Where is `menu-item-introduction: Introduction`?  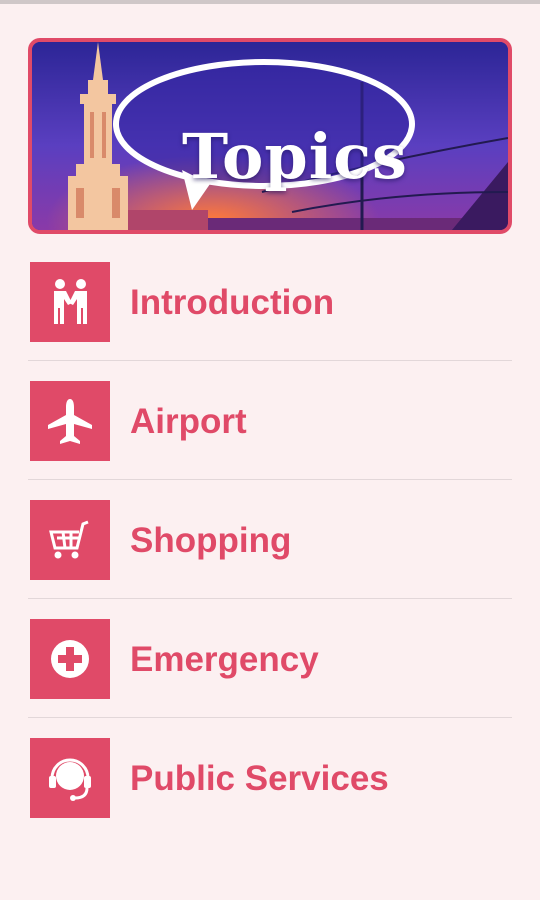
menu-item-introduction: Introduction is located at coordinates (270, 301).